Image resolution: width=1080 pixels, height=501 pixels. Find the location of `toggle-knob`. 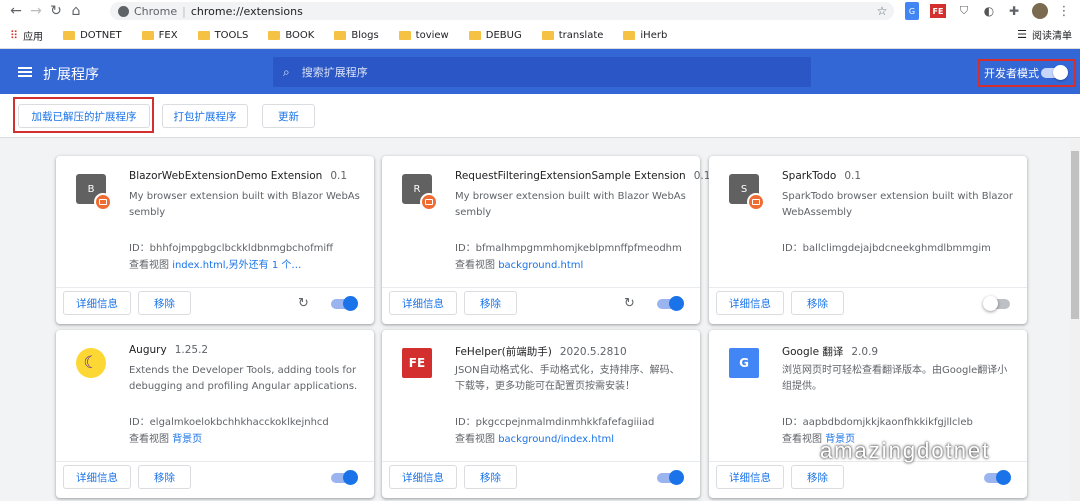

toggle-knob is located at coordinates (676, 303).